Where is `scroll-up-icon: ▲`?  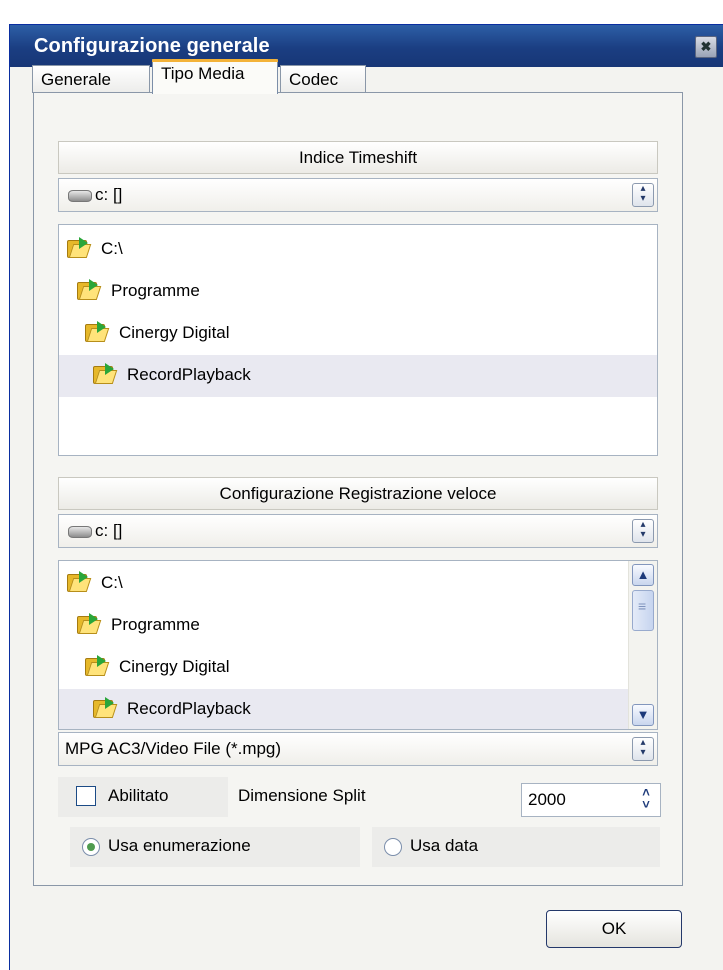
scroll-up-icon: ▲ is located at coordinates (643, 575).